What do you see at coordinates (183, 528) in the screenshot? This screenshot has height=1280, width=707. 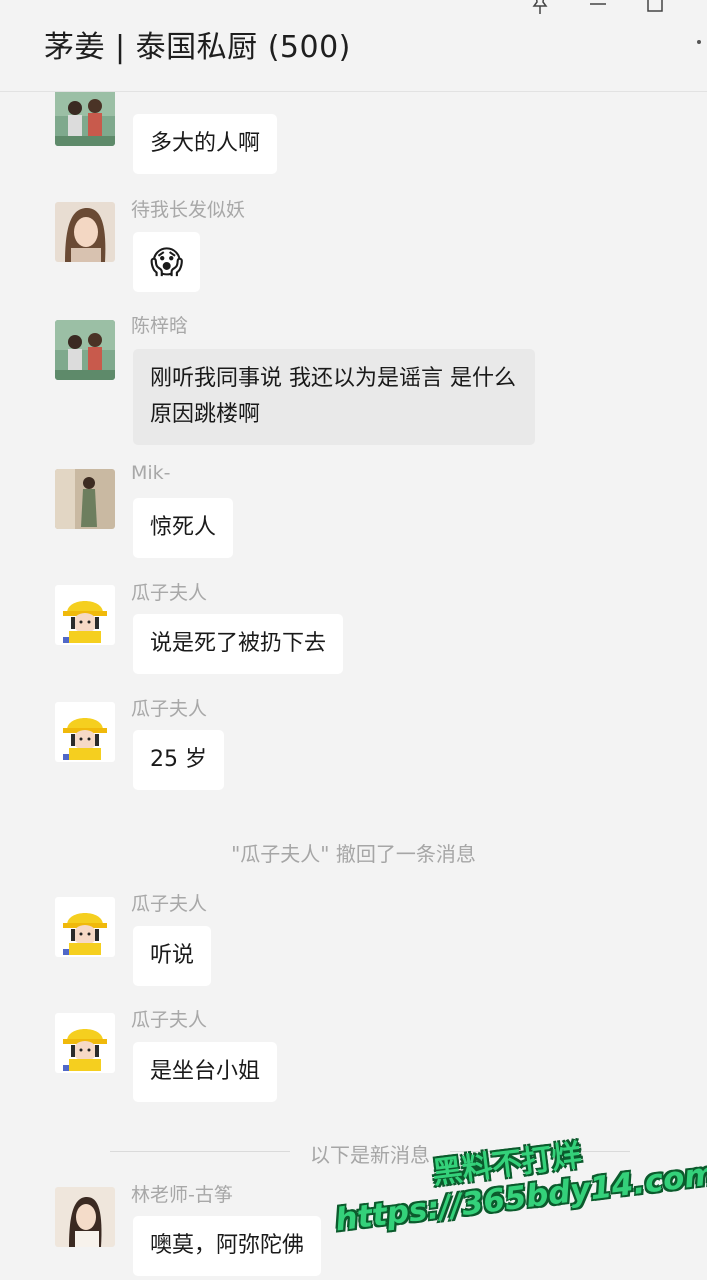 I see `message-bubble: 惊死人` at bounding box center [183, 528].